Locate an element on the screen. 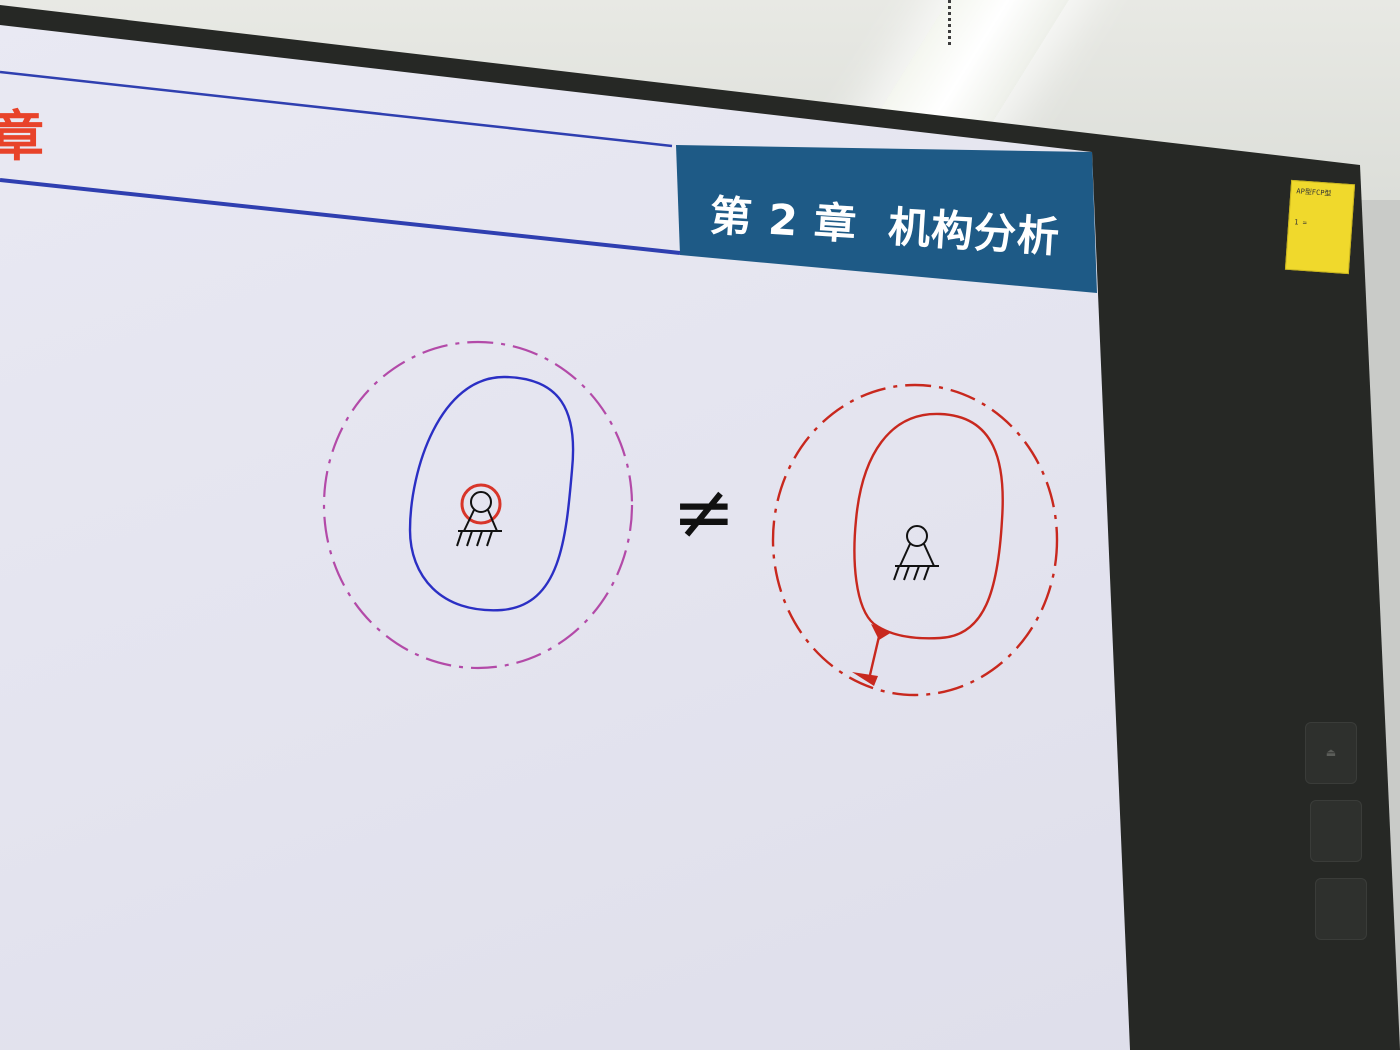 The image size is (1400, 1050). left-closed-curve is located at coordinates (491, 493).